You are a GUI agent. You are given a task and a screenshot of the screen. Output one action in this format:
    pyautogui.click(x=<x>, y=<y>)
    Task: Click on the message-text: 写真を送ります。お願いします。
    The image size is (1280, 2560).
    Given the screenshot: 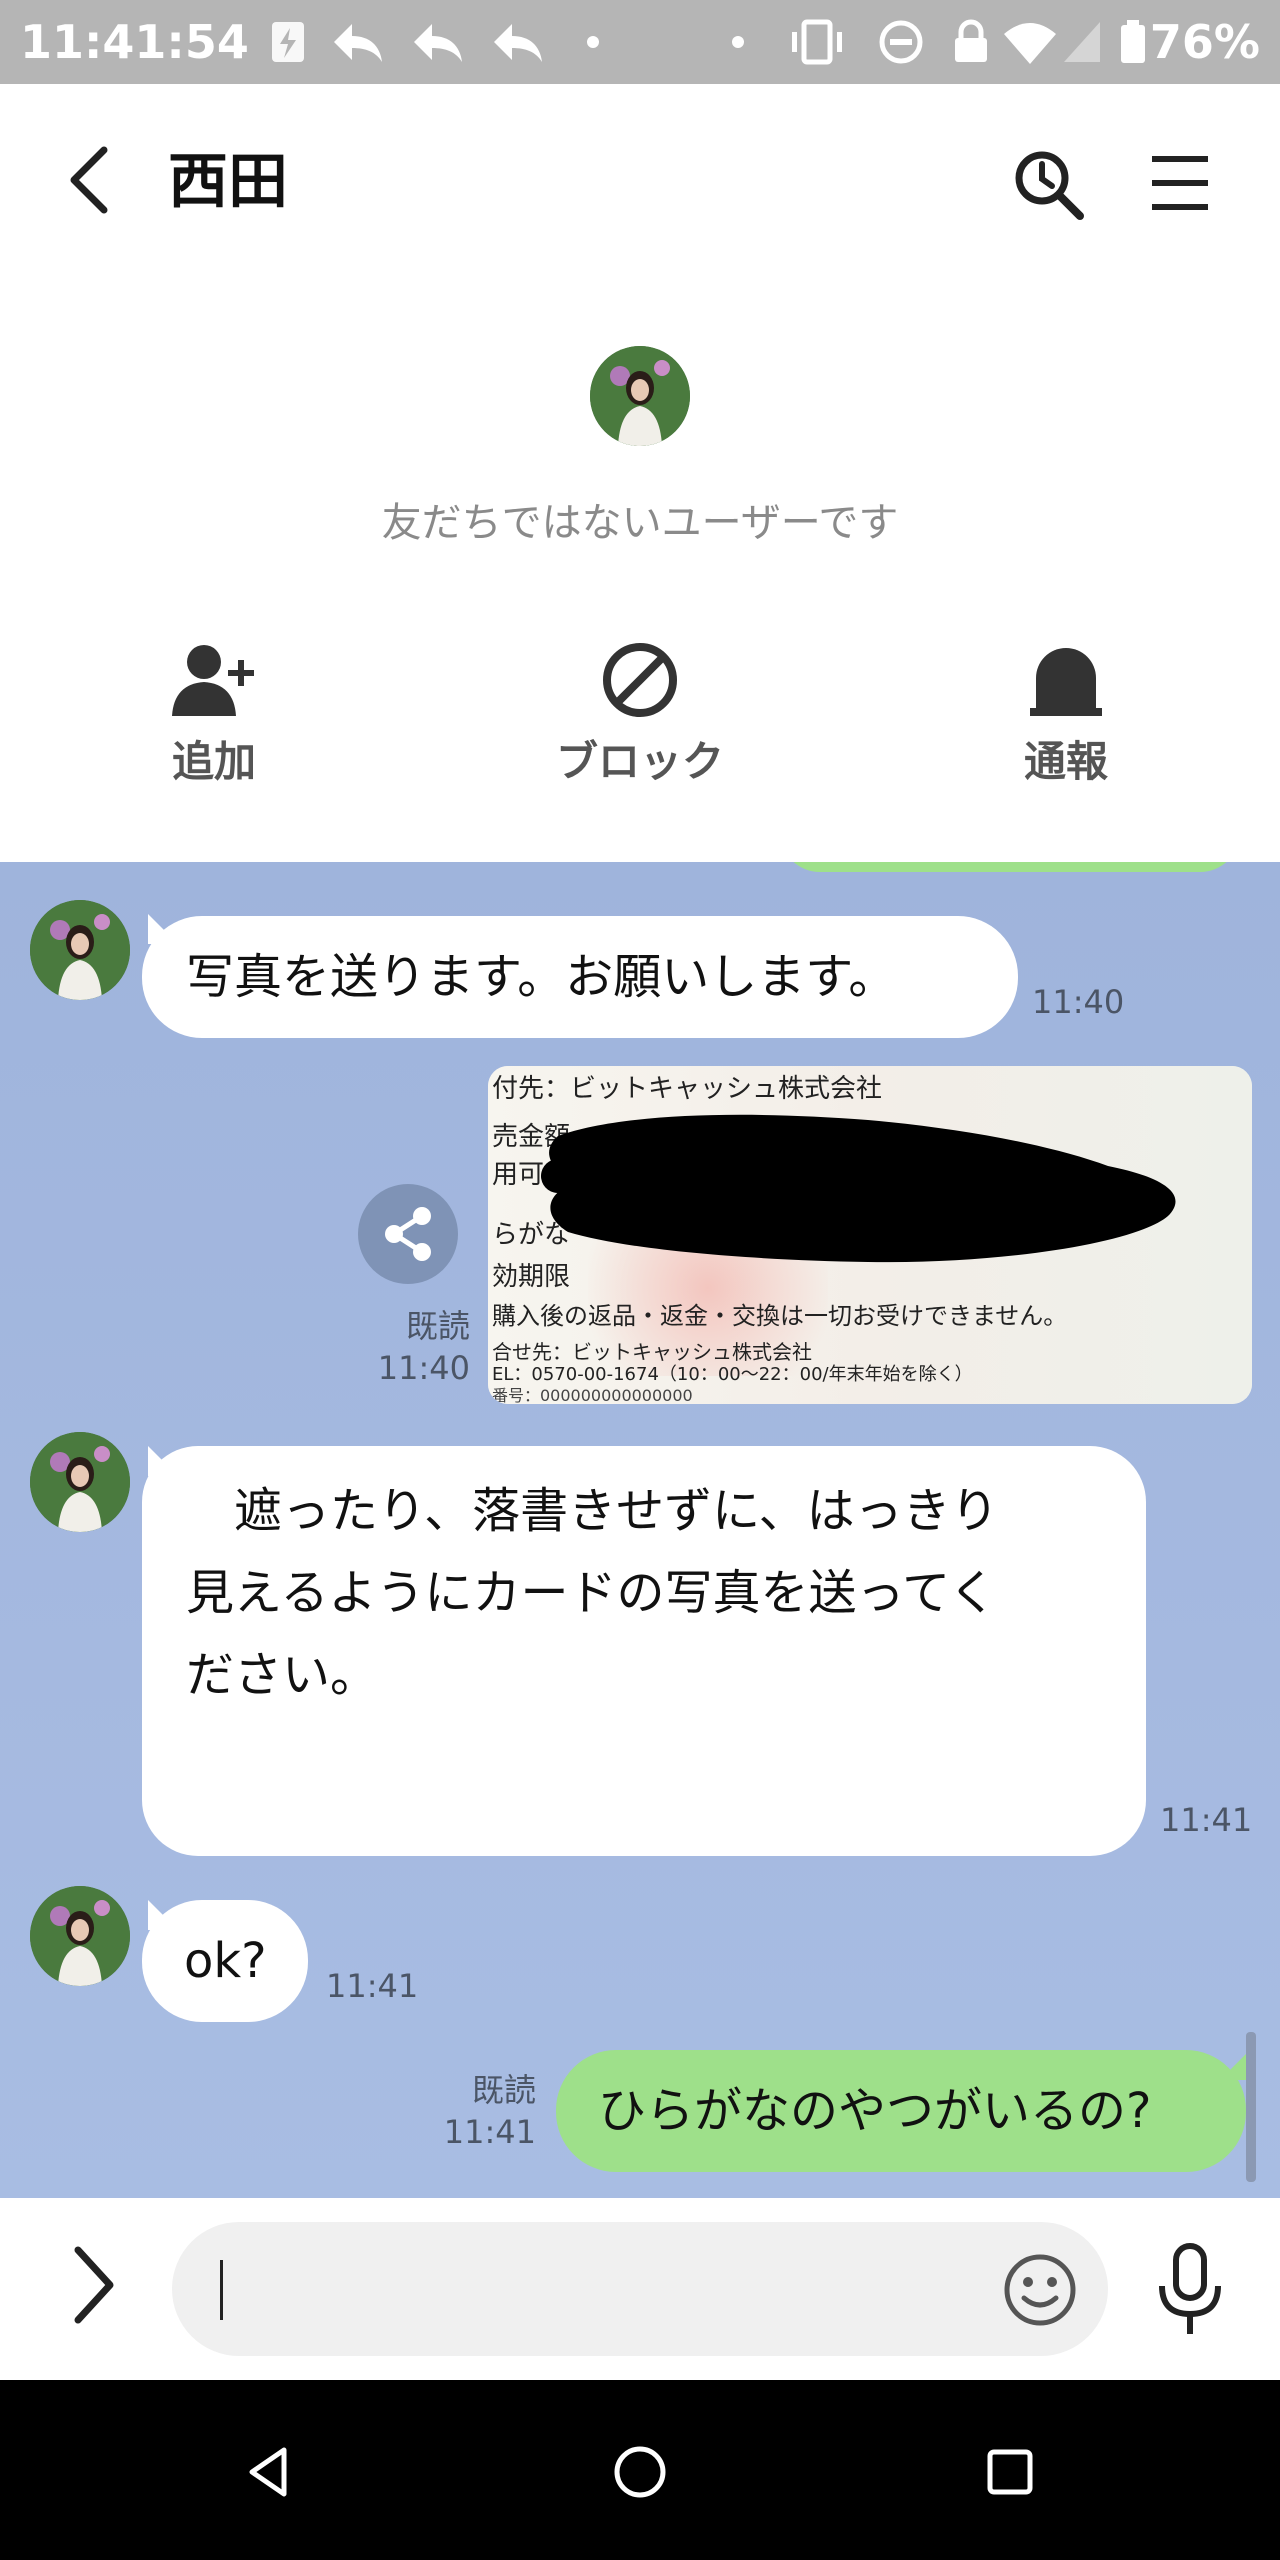 What is the action you would take?
    pyautogui.click(x=541, y=977)
    